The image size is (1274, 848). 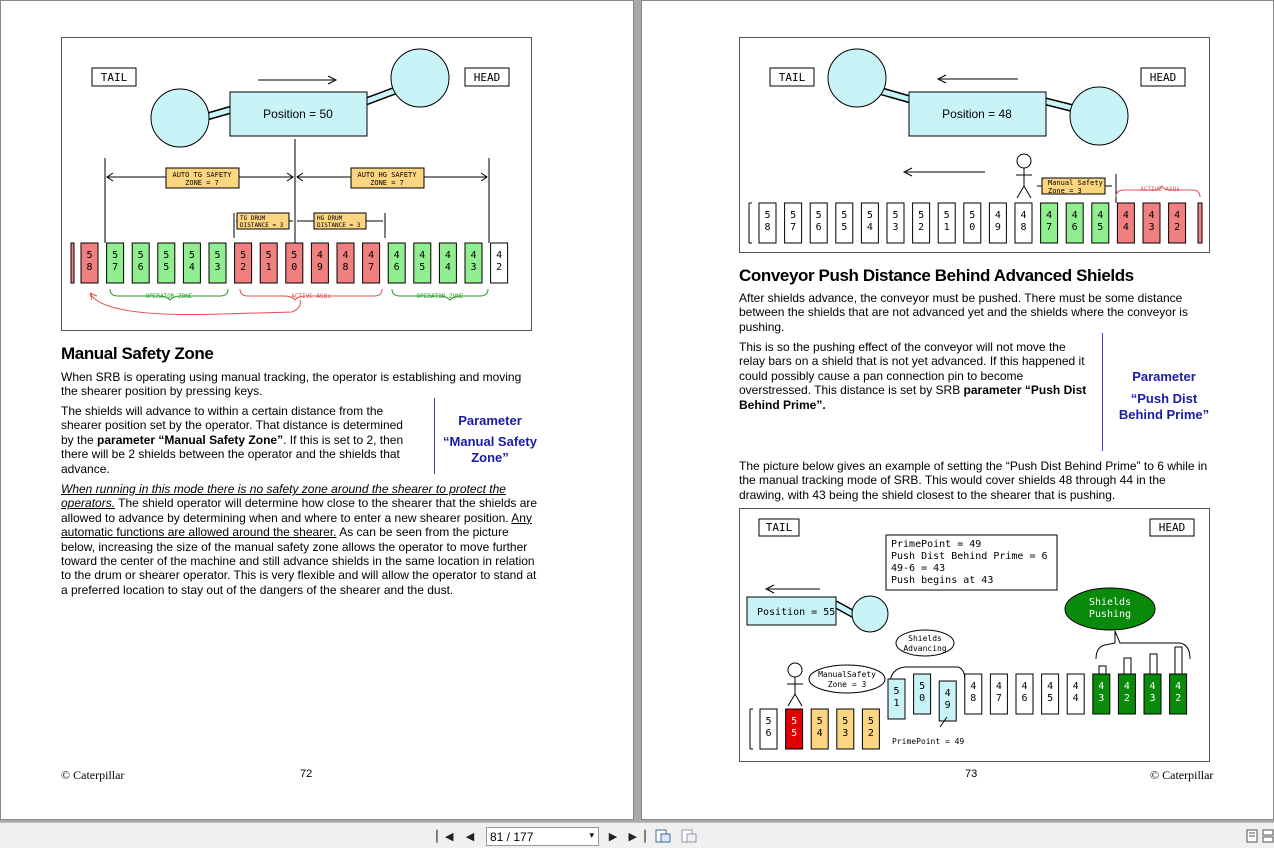 What do you see at coordinates (972, 227) in the screenshot?
I see `shield-number-digit: 0` at bounding box center [972, 227].